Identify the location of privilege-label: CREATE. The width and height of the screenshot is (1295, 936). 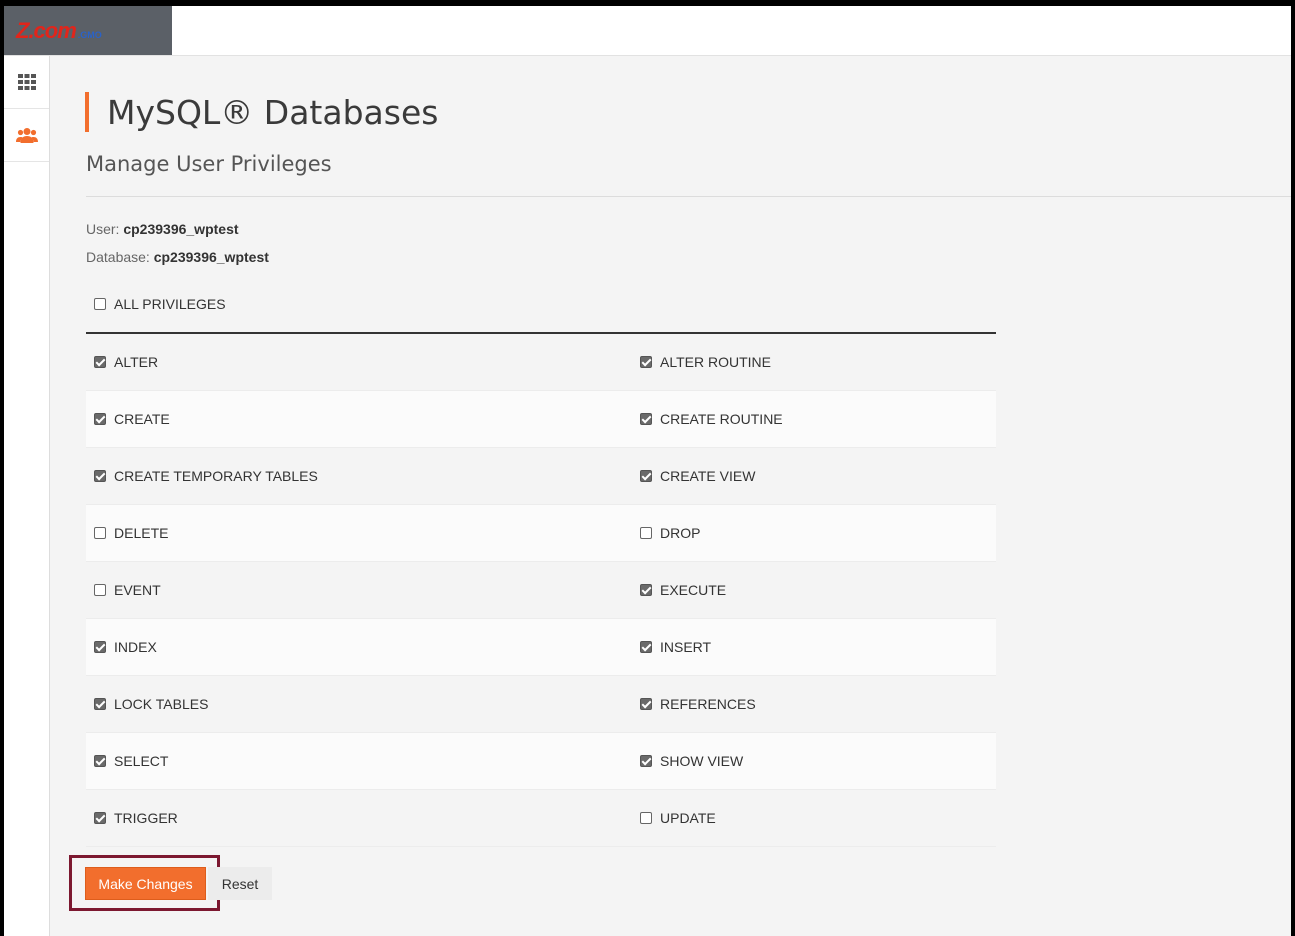
(142, 419).